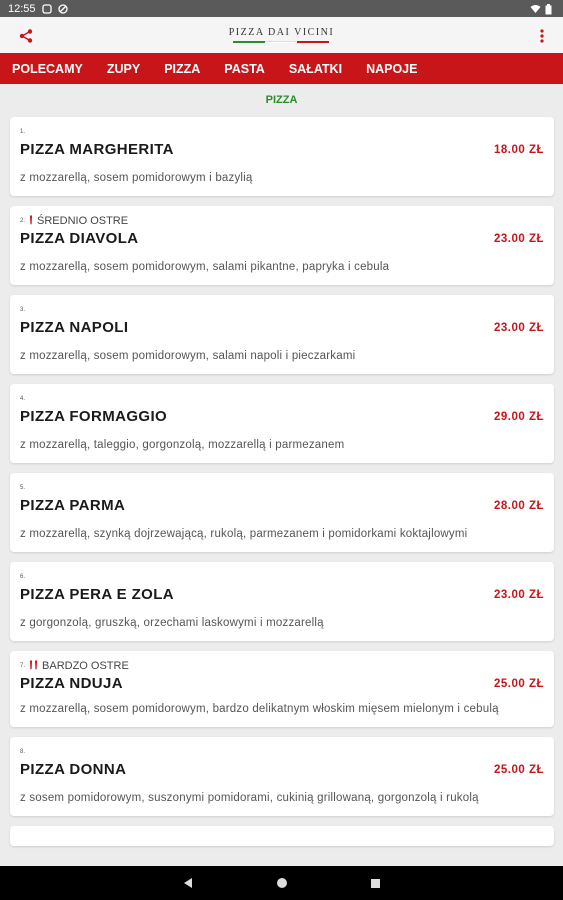 This screenshot has width=563, height=900. Describe the element at coordinates (47, 69) in the screenshot. I see `tab-polecamy: POLECAMY` at that location.